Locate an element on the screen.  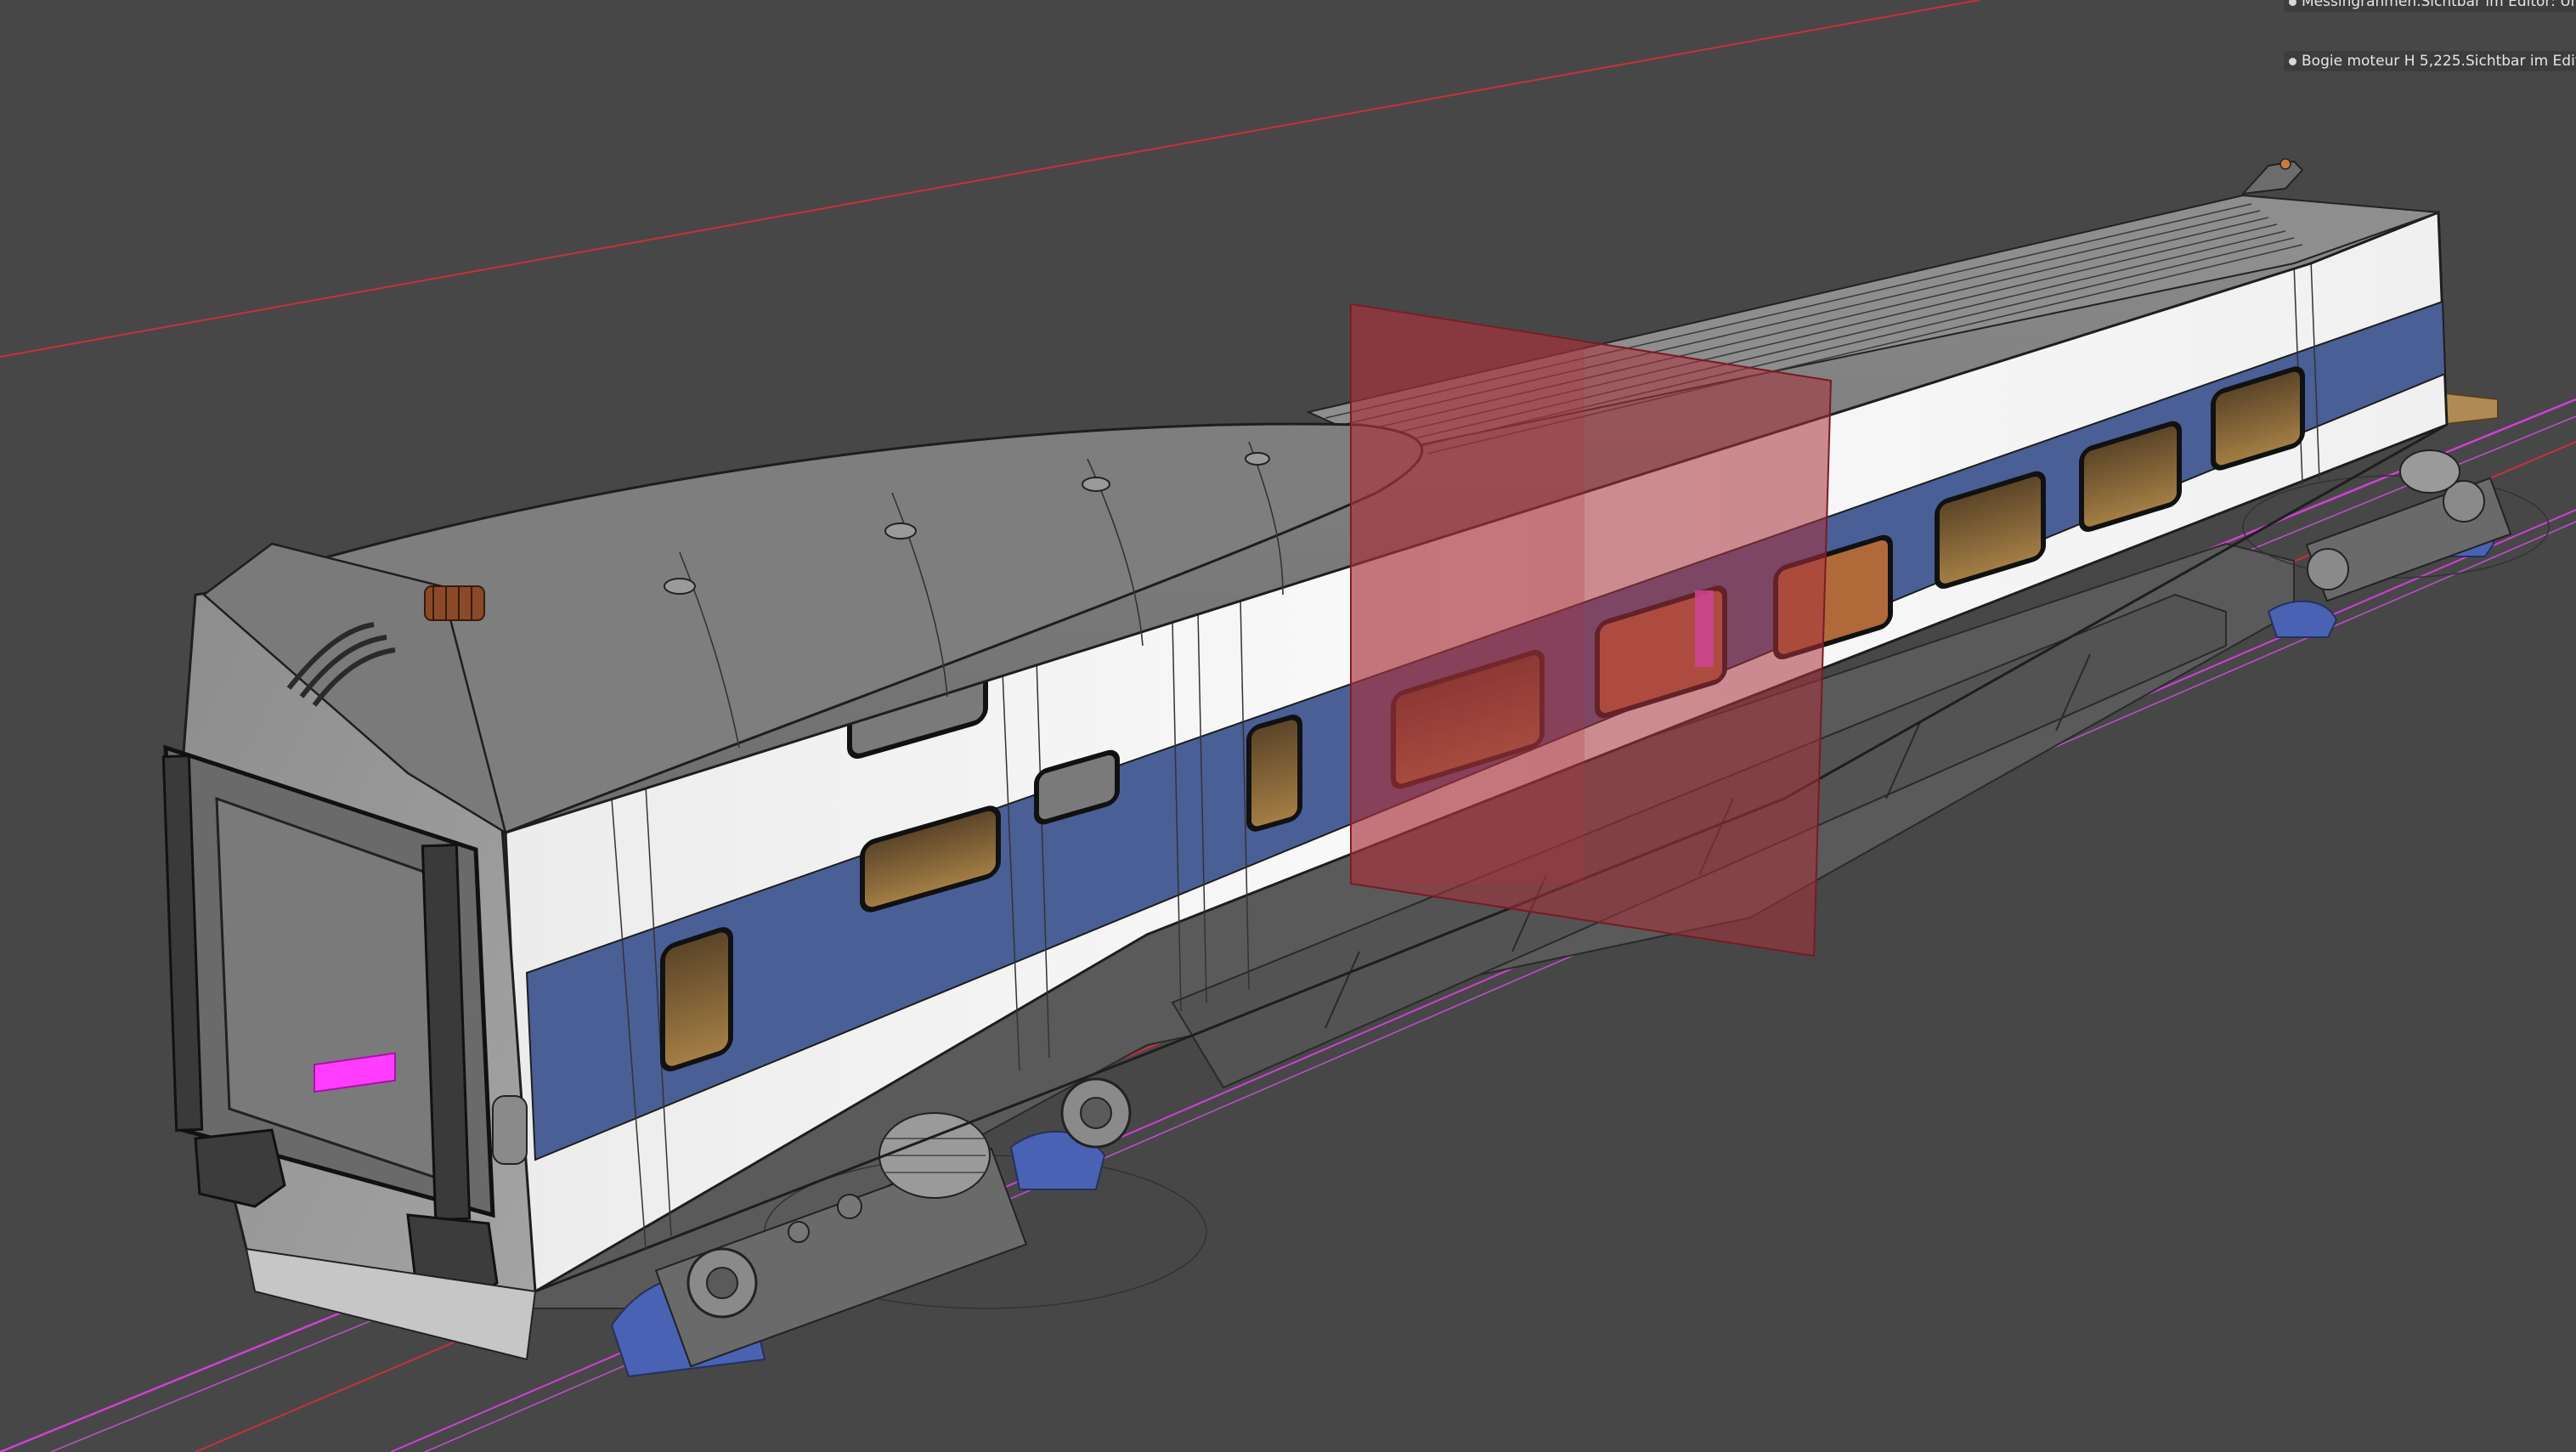
object-label-messingrahmen: Messingrahmen.Sichtbar im Editor: Unde is located at coordinates (2430, 6).